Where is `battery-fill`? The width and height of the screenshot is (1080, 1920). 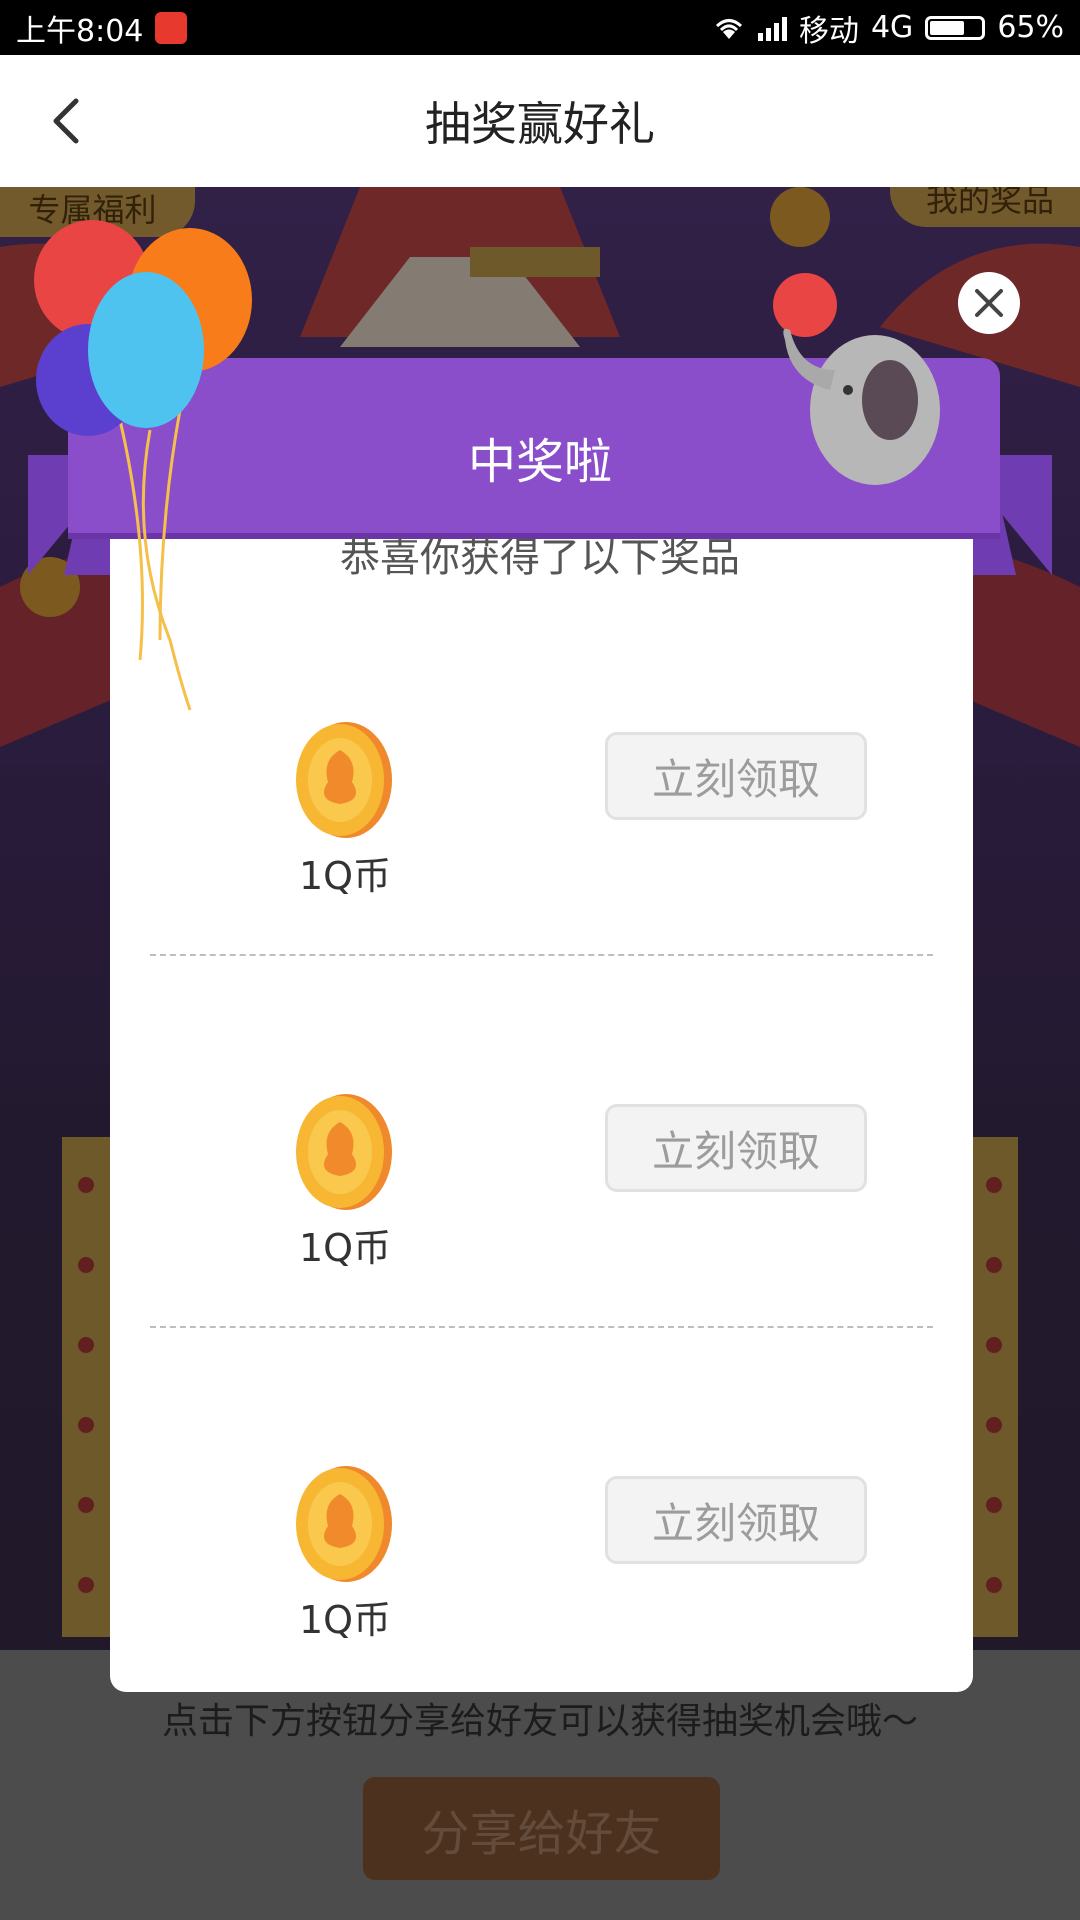
battery-fill is located at coordinates (947, 27).